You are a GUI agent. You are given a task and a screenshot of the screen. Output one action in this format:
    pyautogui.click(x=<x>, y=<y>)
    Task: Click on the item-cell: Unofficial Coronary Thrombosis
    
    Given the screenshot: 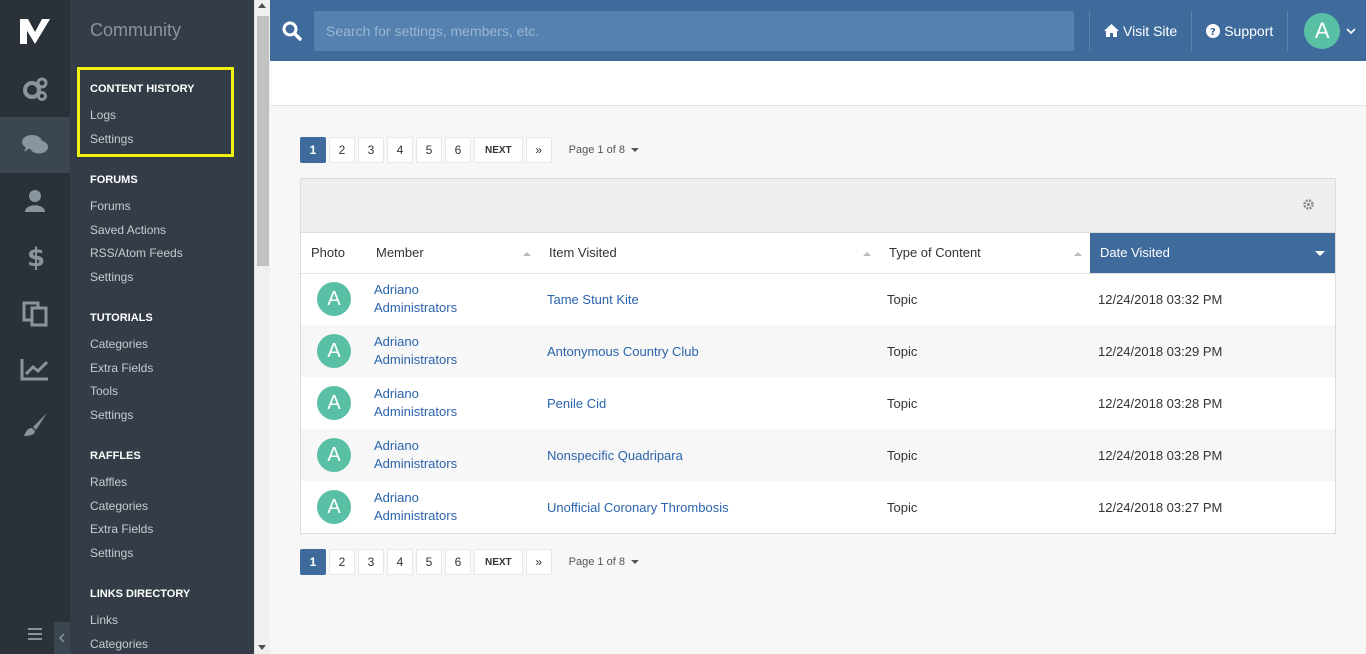 What is the action you would take?
    pyautogui.click(x=709, y=507)
    